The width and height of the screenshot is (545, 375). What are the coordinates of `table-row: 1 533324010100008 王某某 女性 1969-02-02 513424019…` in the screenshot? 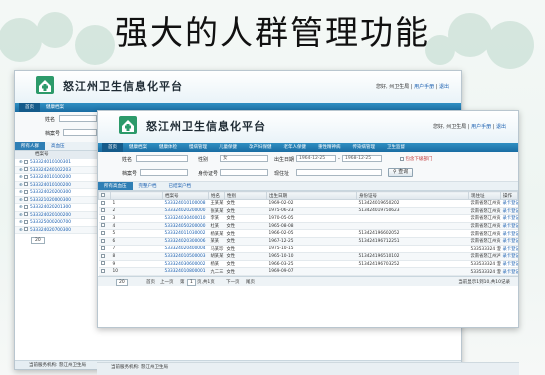 It's located at (308, 203).